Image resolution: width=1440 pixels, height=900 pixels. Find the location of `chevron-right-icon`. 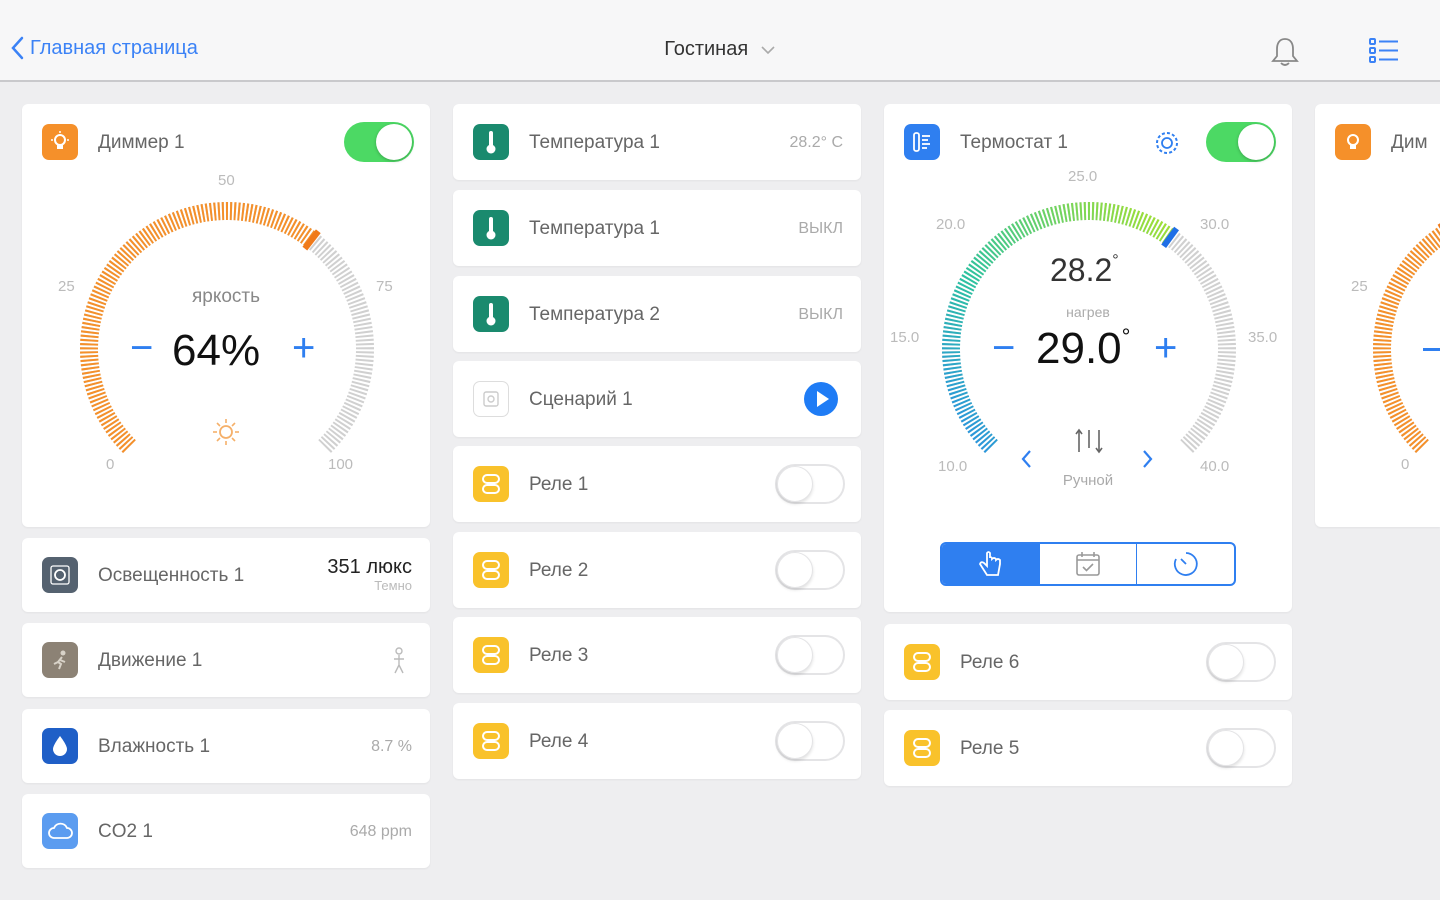

chevron-right-icon is located at coordinates (1147, 459).